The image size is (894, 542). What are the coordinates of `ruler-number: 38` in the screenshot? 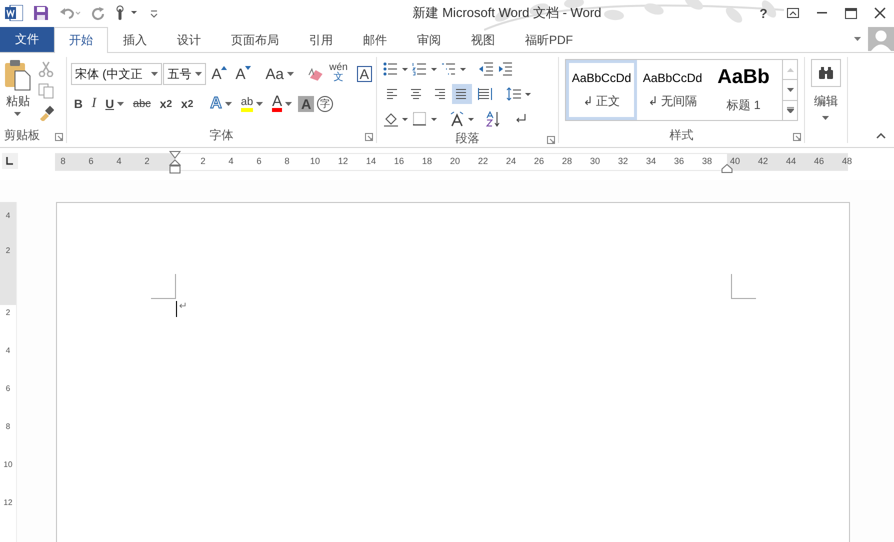 It's located at (706, 161).